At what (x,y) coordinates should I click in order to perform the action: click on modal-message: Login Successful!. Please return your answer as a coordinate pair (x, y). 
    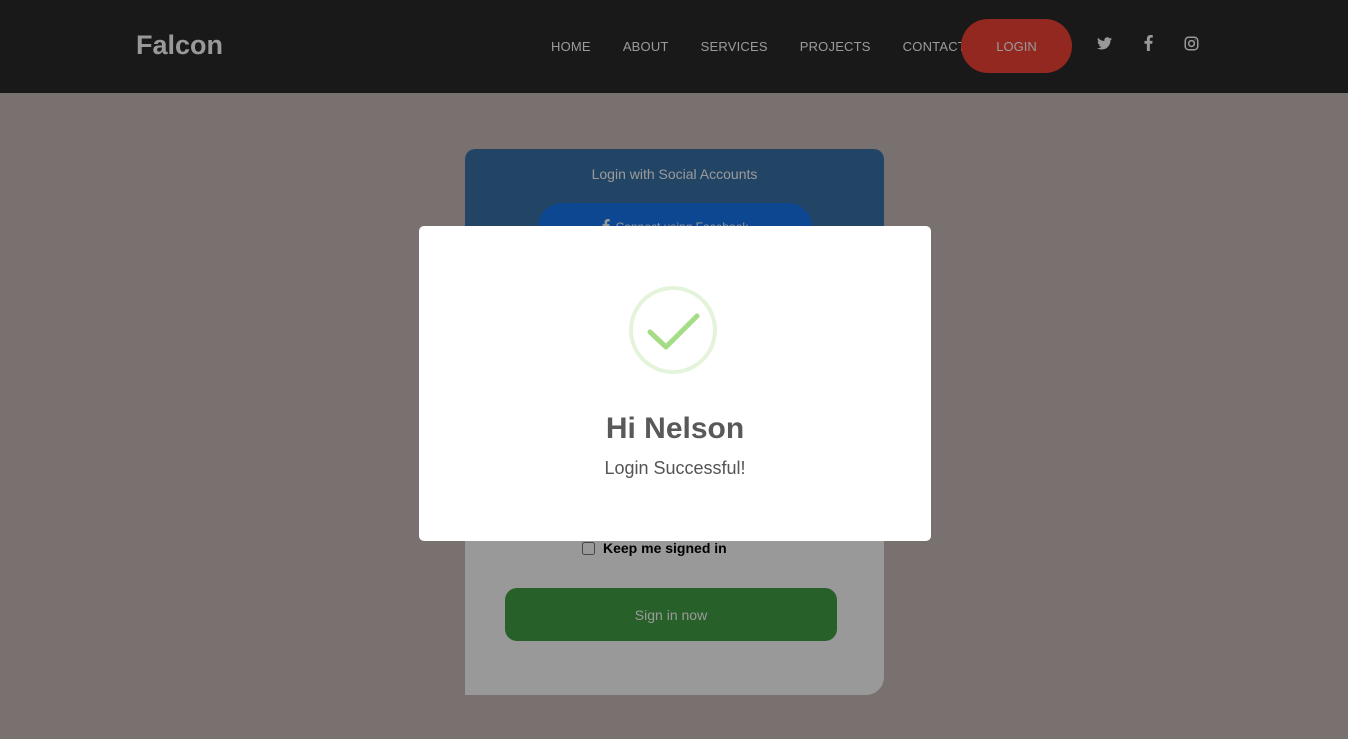
    Looking at the image, I should click on (675, 468).